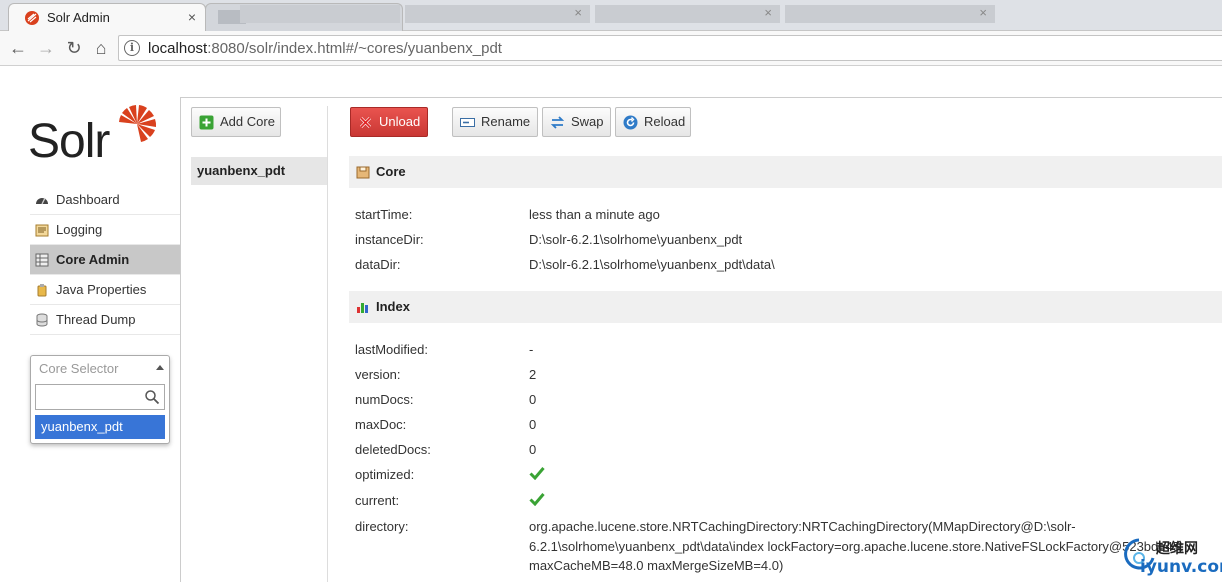  What do you see at coordinates (785, 172) in the screenshot?
I see `core-section-header: Core` at bounding box center [785, 172].